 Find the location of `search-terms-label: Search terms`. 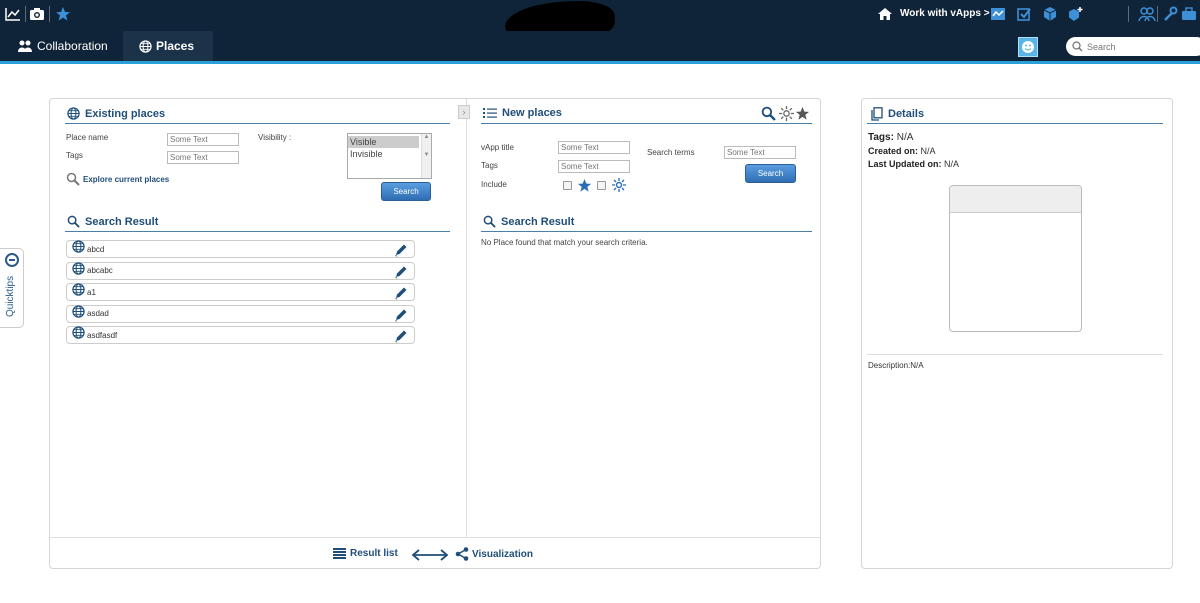

search-terms-label: Search terms is located at coordinates (671, 152).